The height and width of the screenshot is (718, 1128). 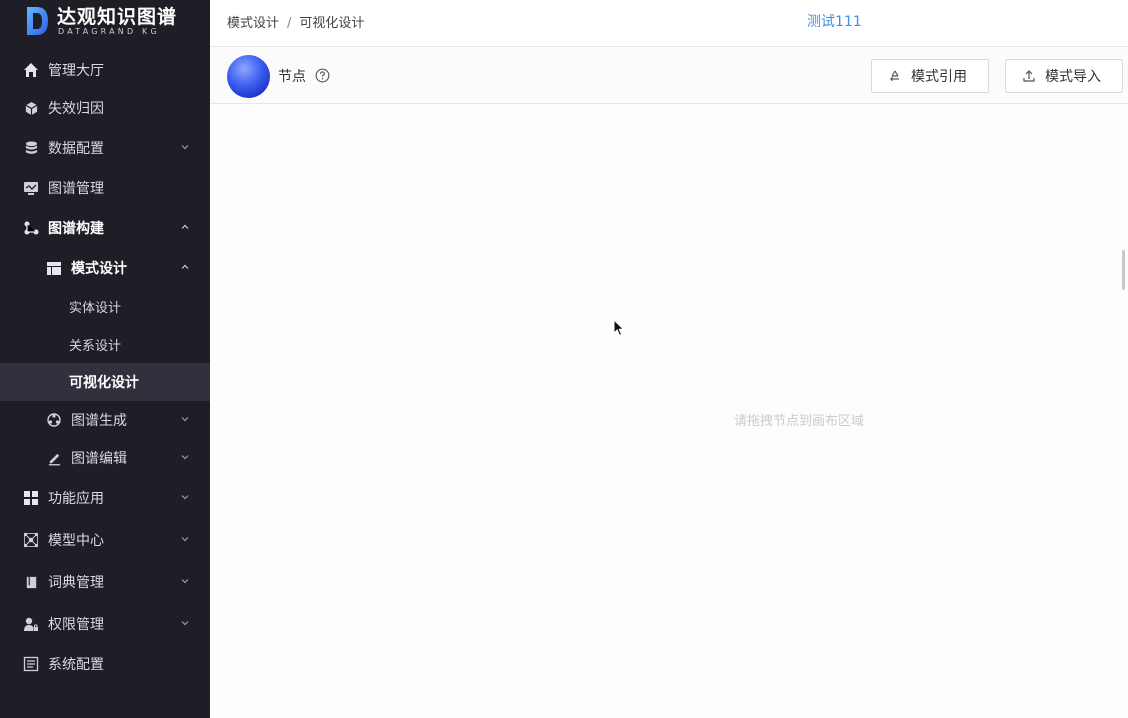 What do you see at coordinates (332, 23) in the screenshot?
I see `breadcrumb-item-visual-design: 可视化设计` at bounding box center [332, 23].